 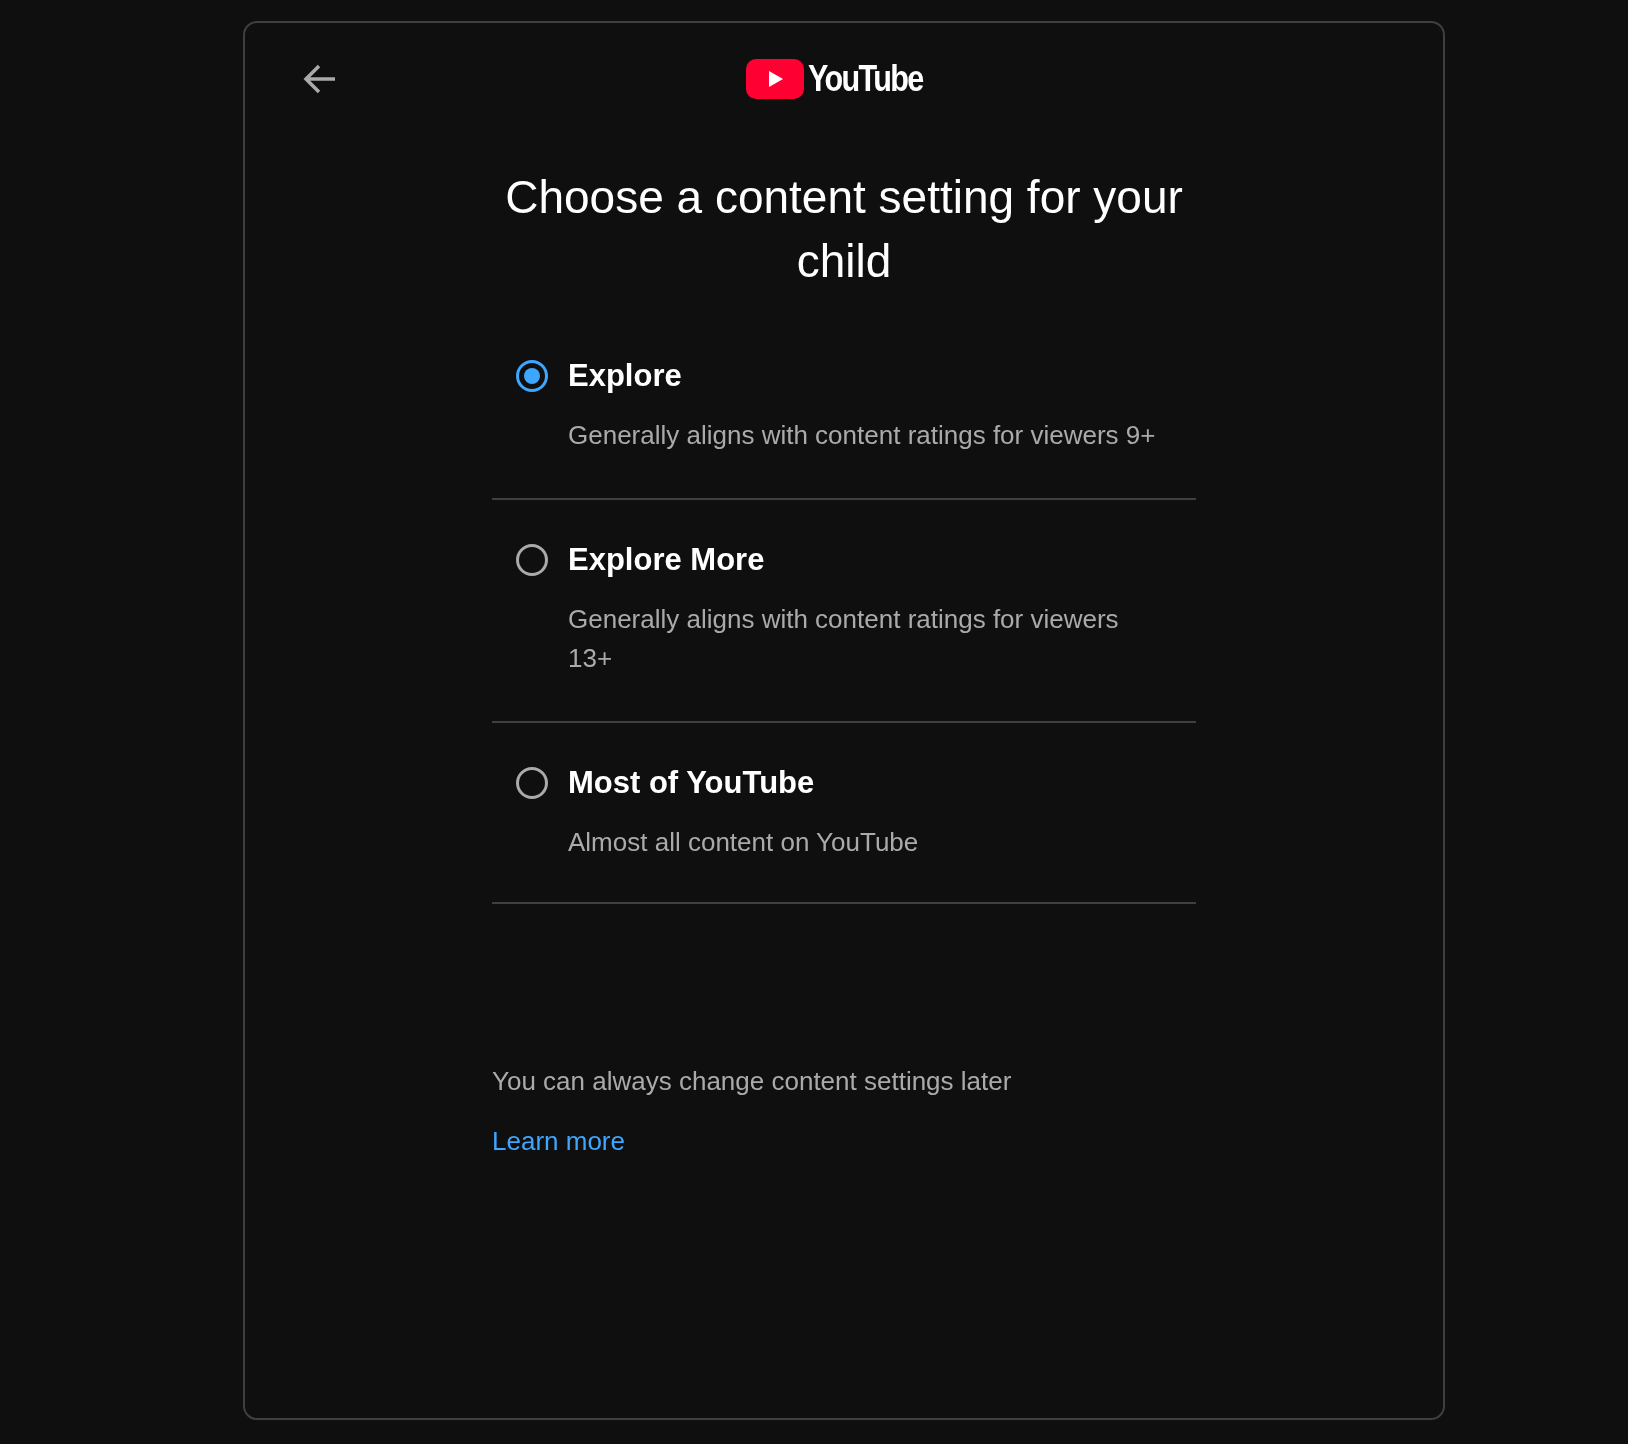 I want to click on option-label: Most of YouTube, so click(x=691, y=783).